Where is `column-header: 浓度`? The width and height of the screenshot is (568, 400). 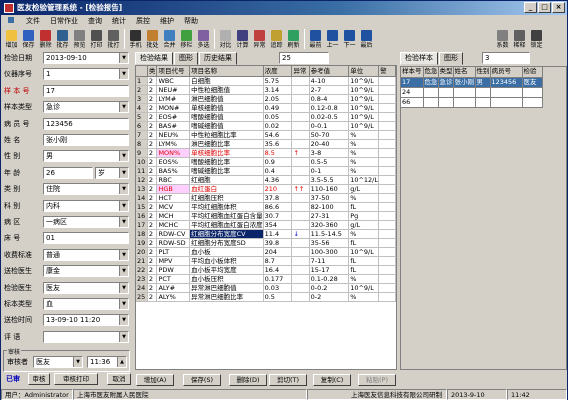 column-header: 浓度 is located at coordinates (278, 71).